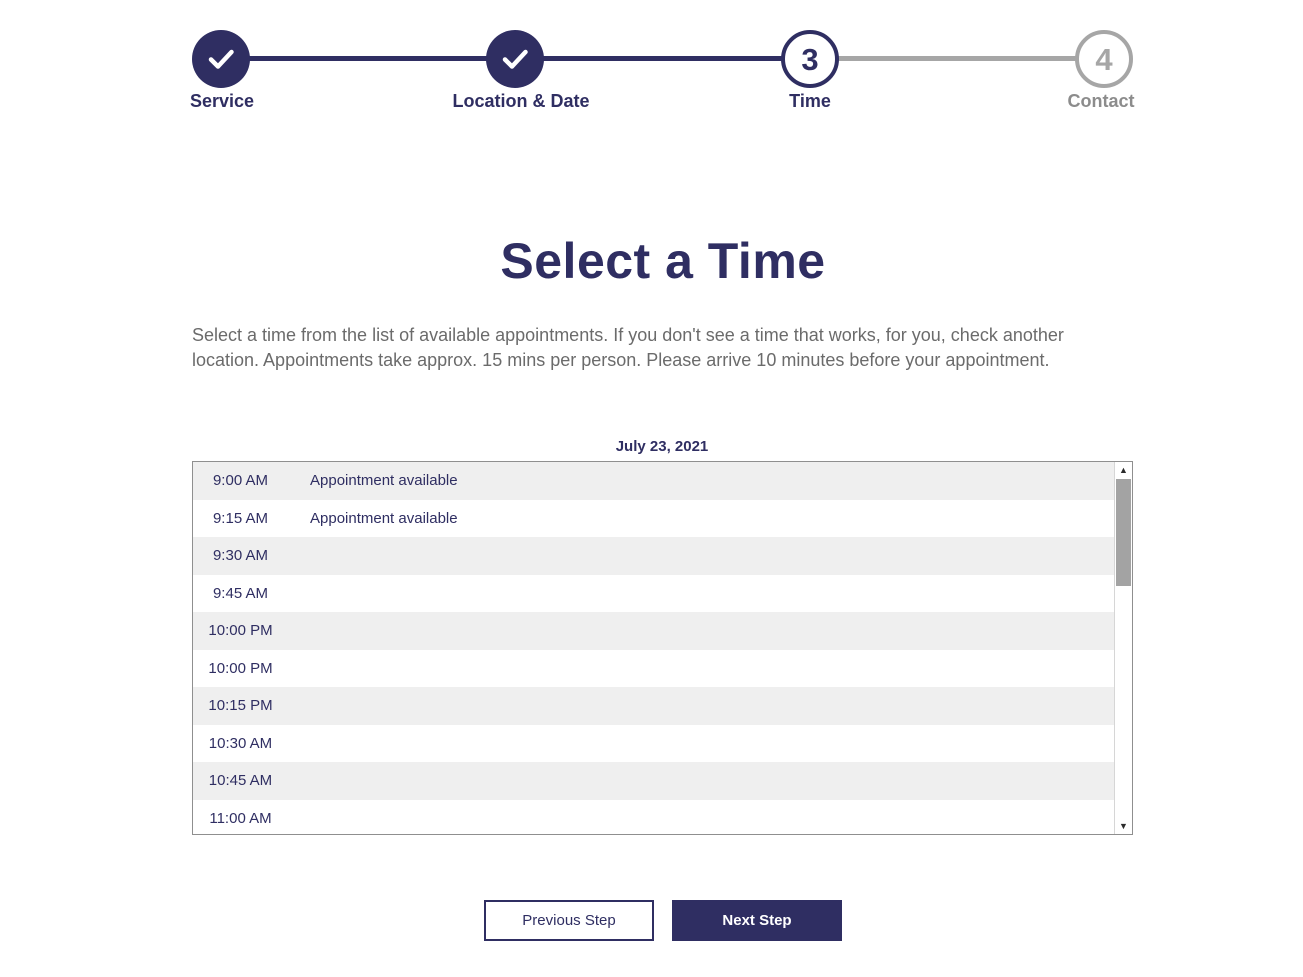  I want to click on step-4-number: 4, so click(1104, 59).